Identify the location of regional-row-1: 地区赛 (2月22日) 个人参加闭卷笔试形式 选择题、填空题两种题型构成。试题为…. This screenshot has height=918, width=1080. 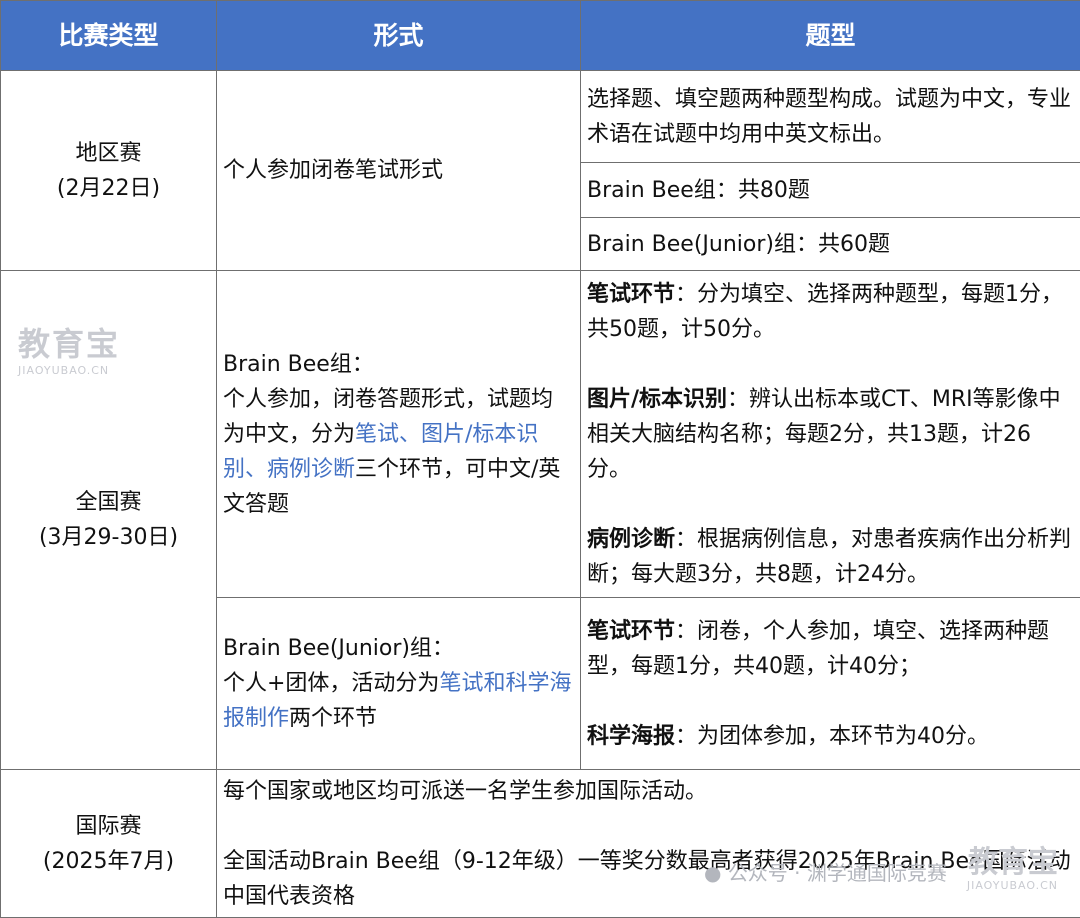
(540, 117).